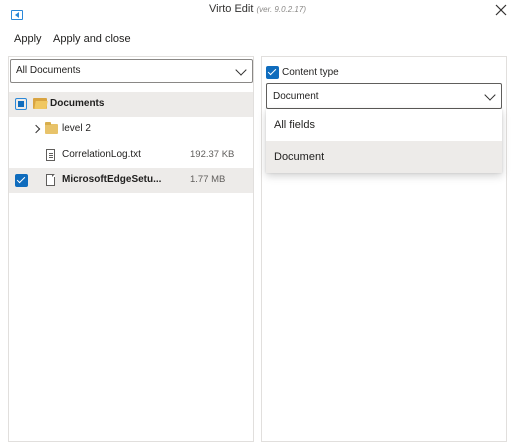 The width and height of the screenshot is (515, 442). What do you see at coordinates (51, 128) in the screenshot?
I see `folder-icon` at bounding box center [51, 128].